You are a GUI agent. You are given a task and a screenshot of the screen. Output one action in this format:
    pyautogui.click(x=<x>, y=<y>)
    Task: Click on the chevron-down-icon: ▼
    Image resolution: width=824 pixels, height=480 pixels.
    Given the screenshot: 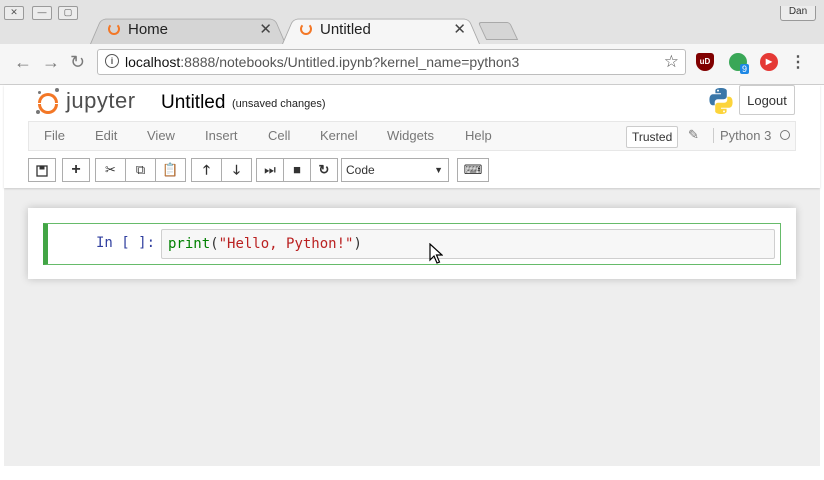 What is the action you would take?
    pyautogui.click(x=438, y=170)
    